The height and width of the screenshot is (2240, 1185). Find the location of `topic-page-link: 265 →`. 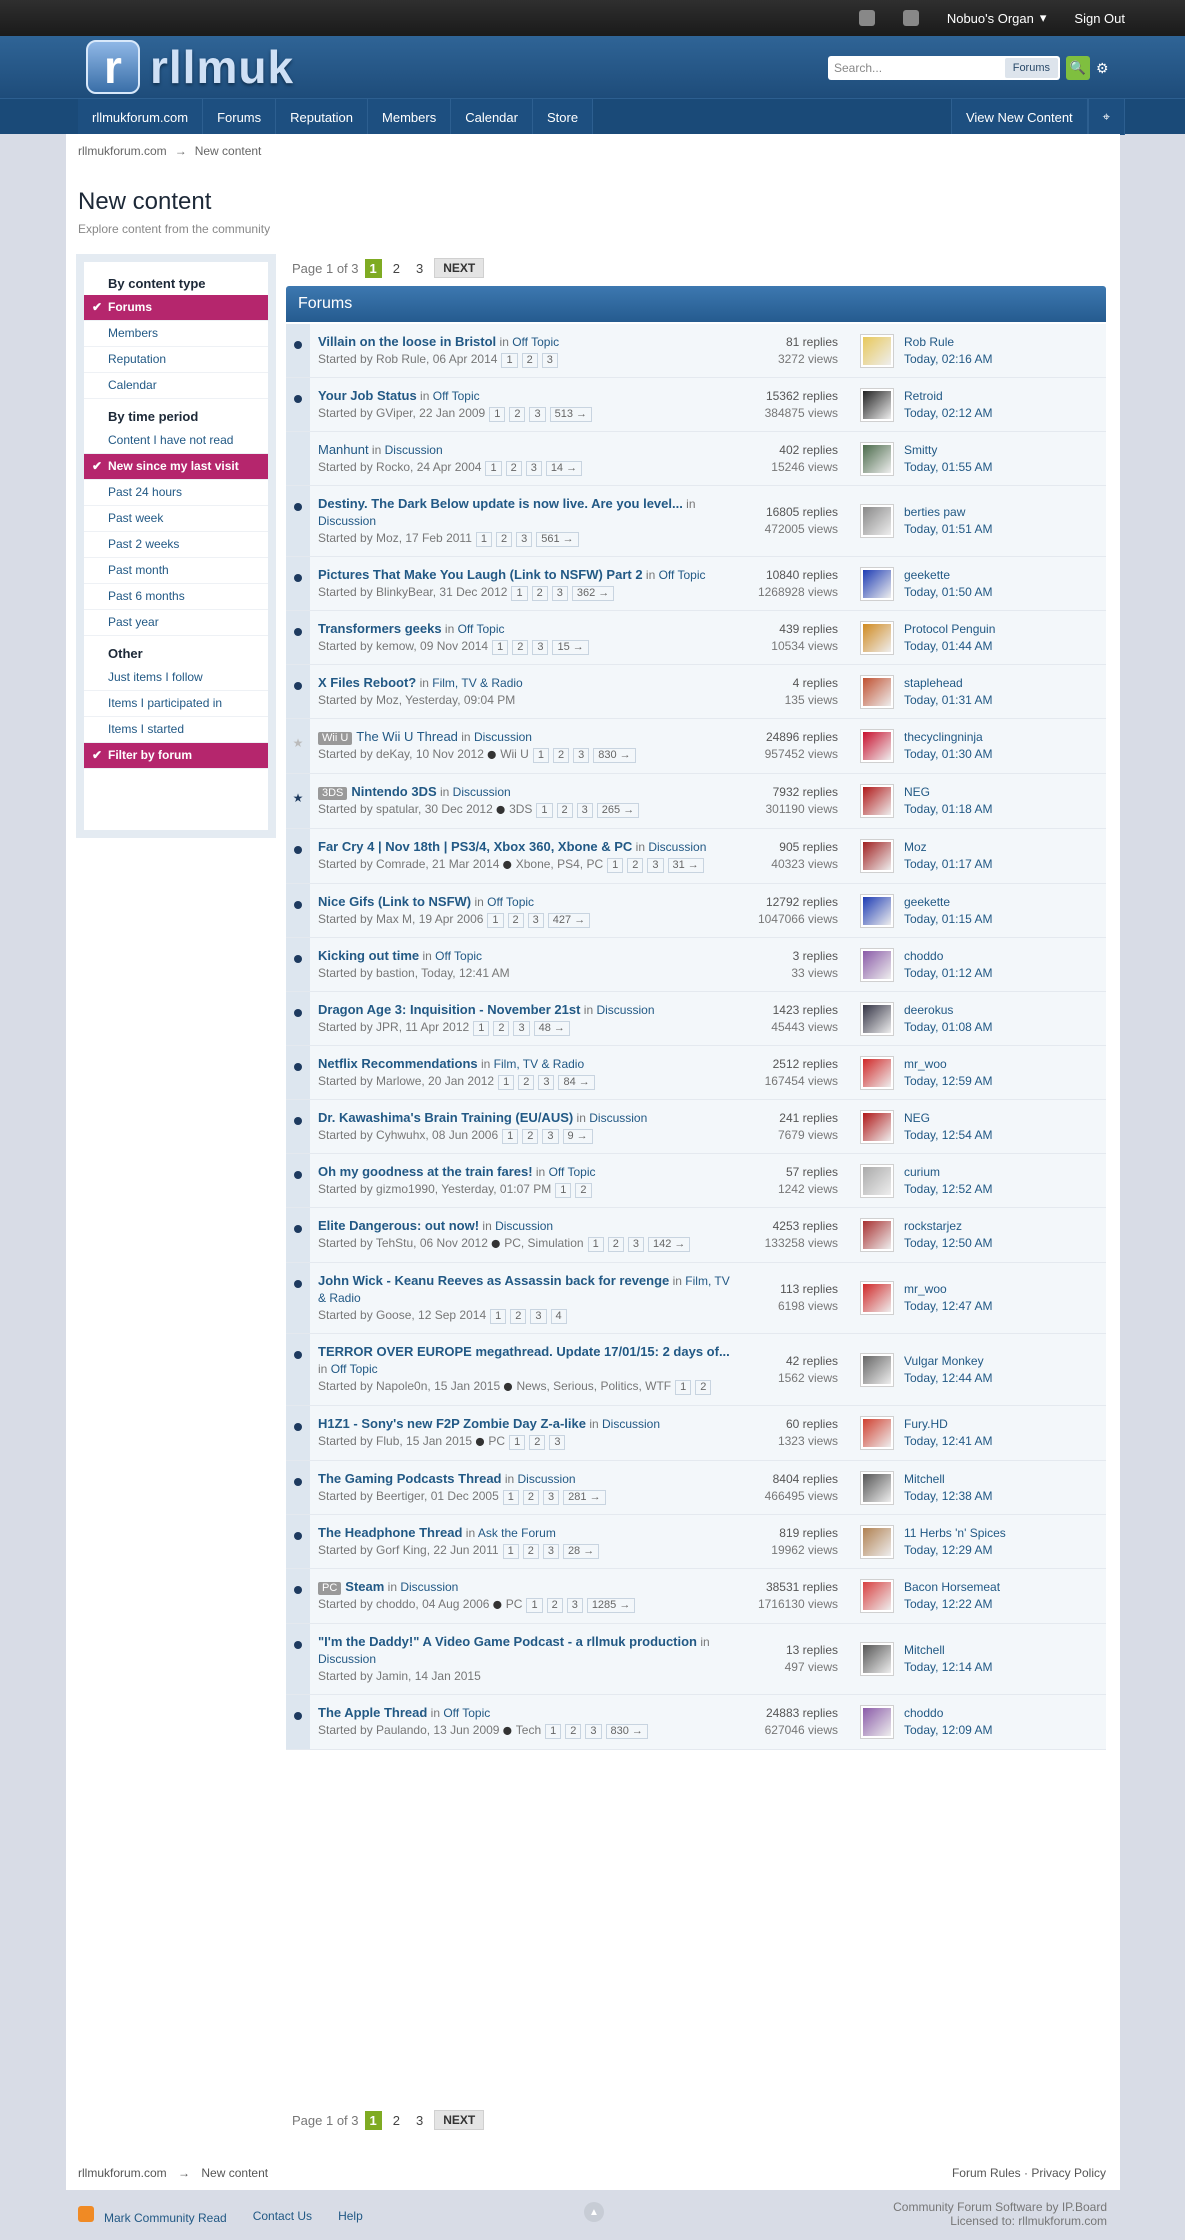

topic-page-link: 265 → is located at coordinates (618, 810).